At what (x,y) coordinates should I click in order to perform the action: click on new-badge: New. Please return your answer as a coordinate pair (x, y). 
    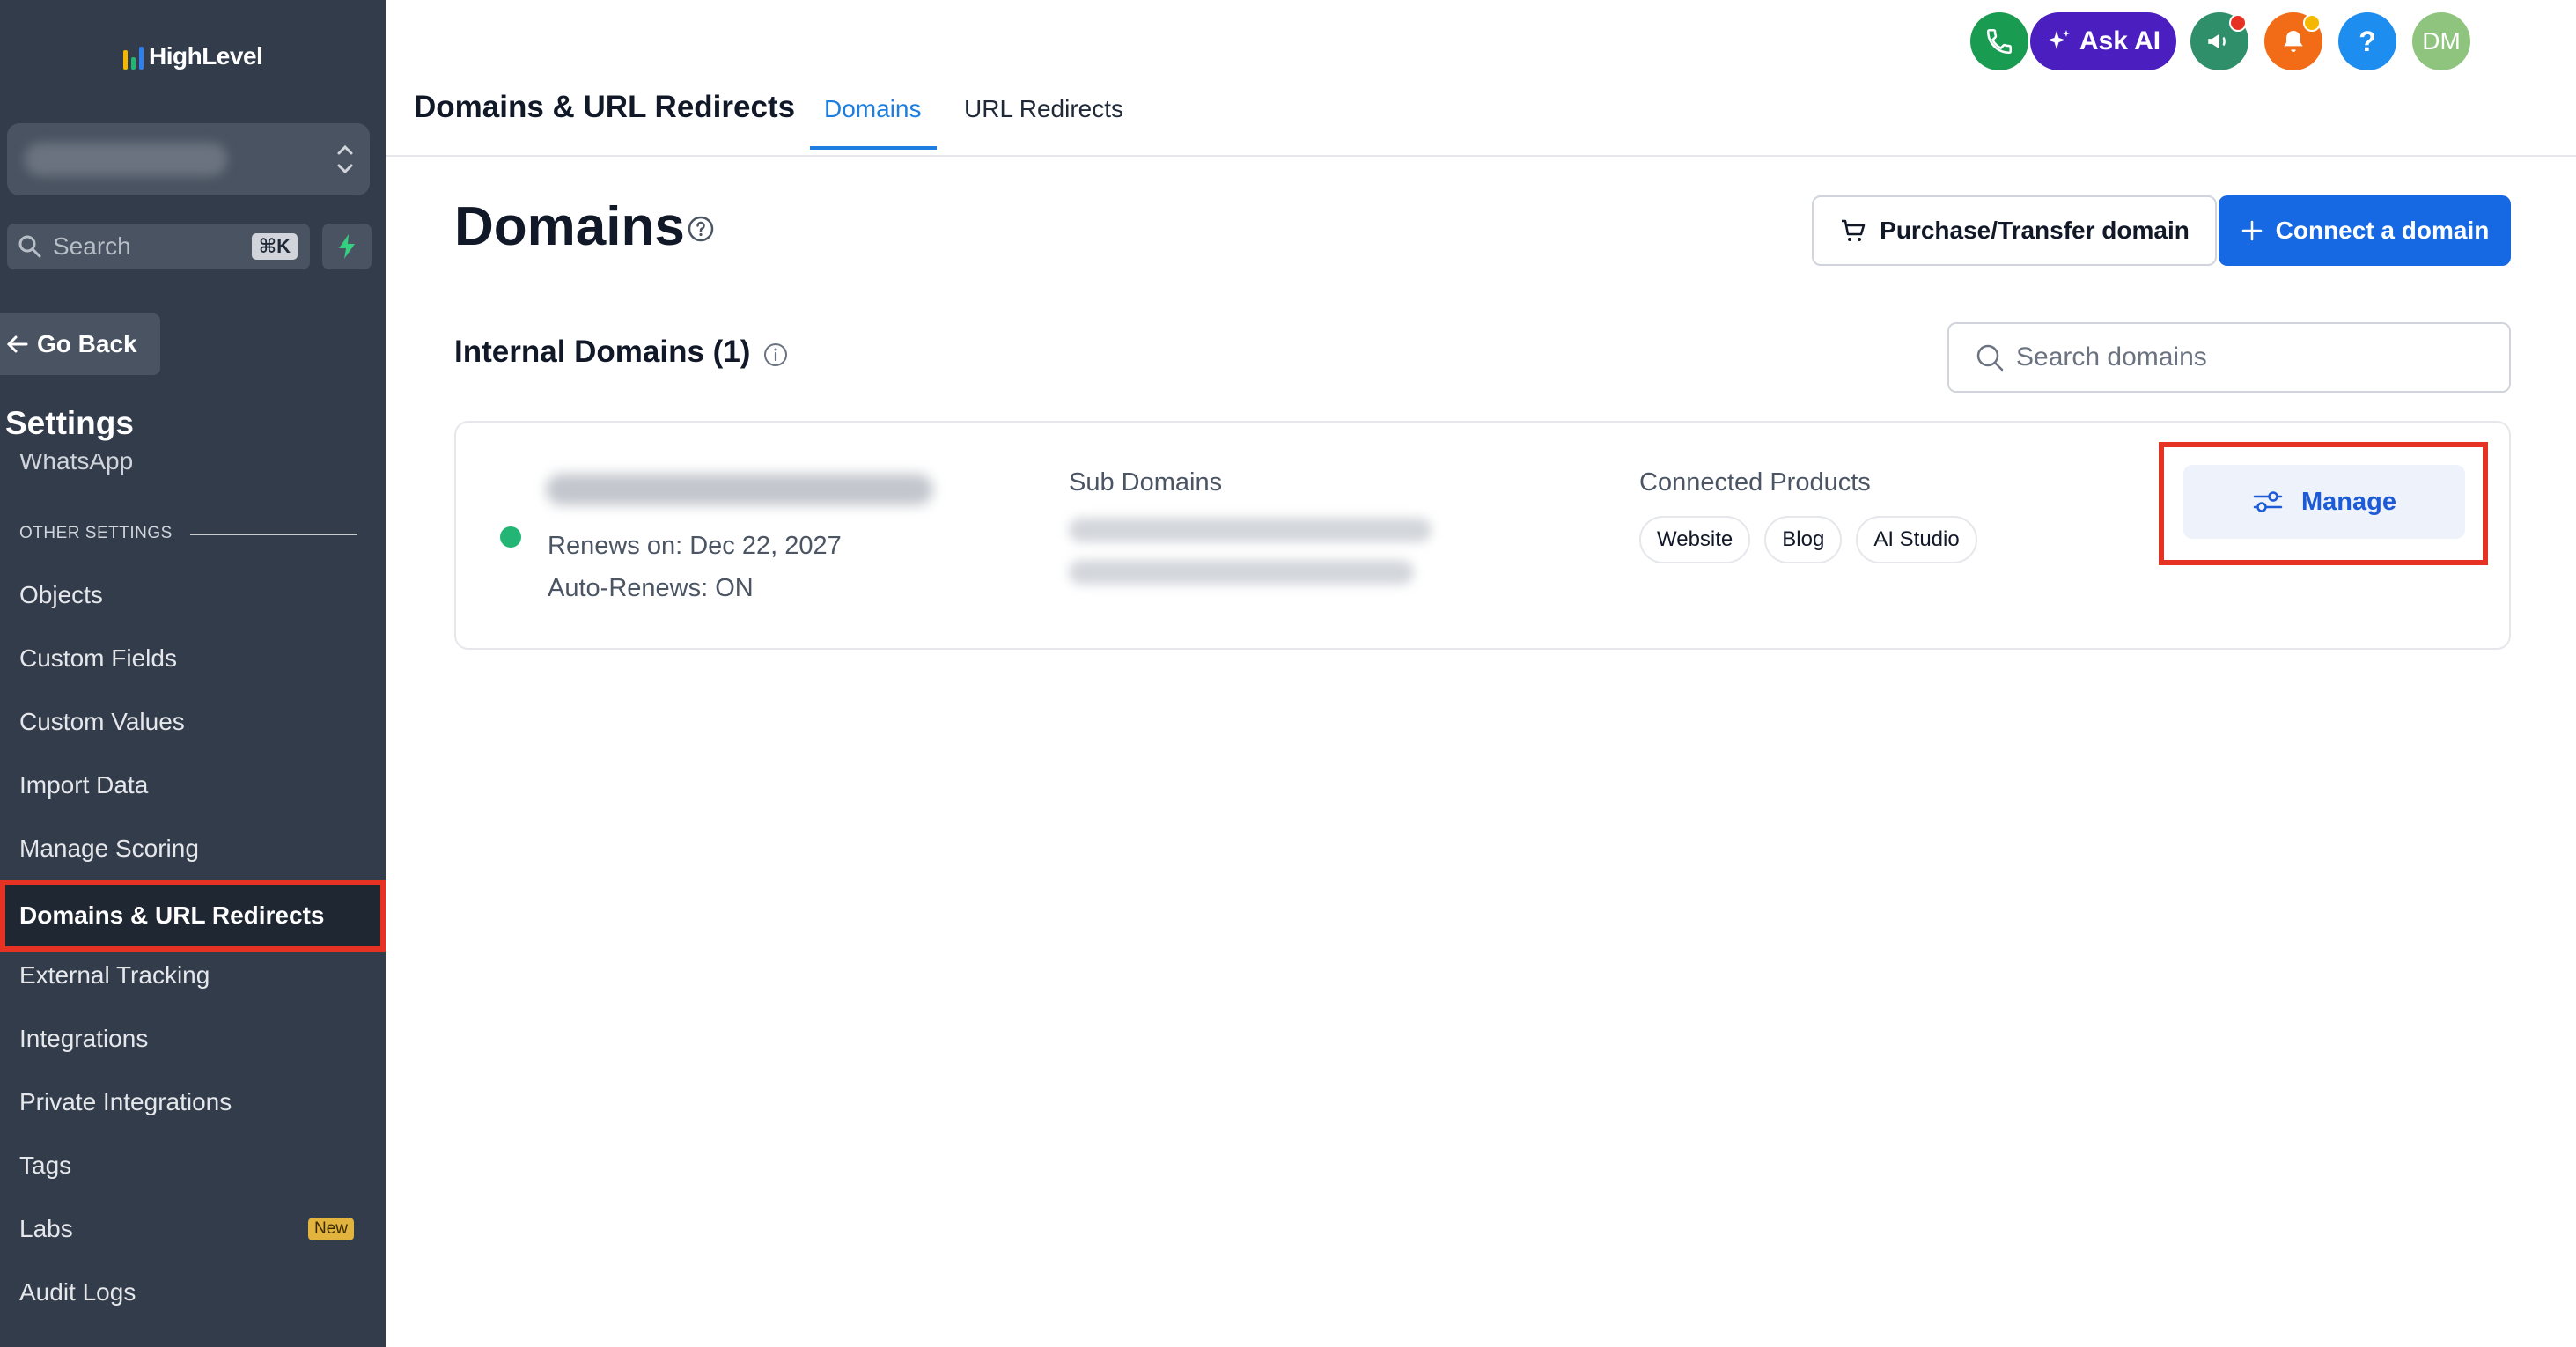
    Looking at the image, I should click on (332, 1229).